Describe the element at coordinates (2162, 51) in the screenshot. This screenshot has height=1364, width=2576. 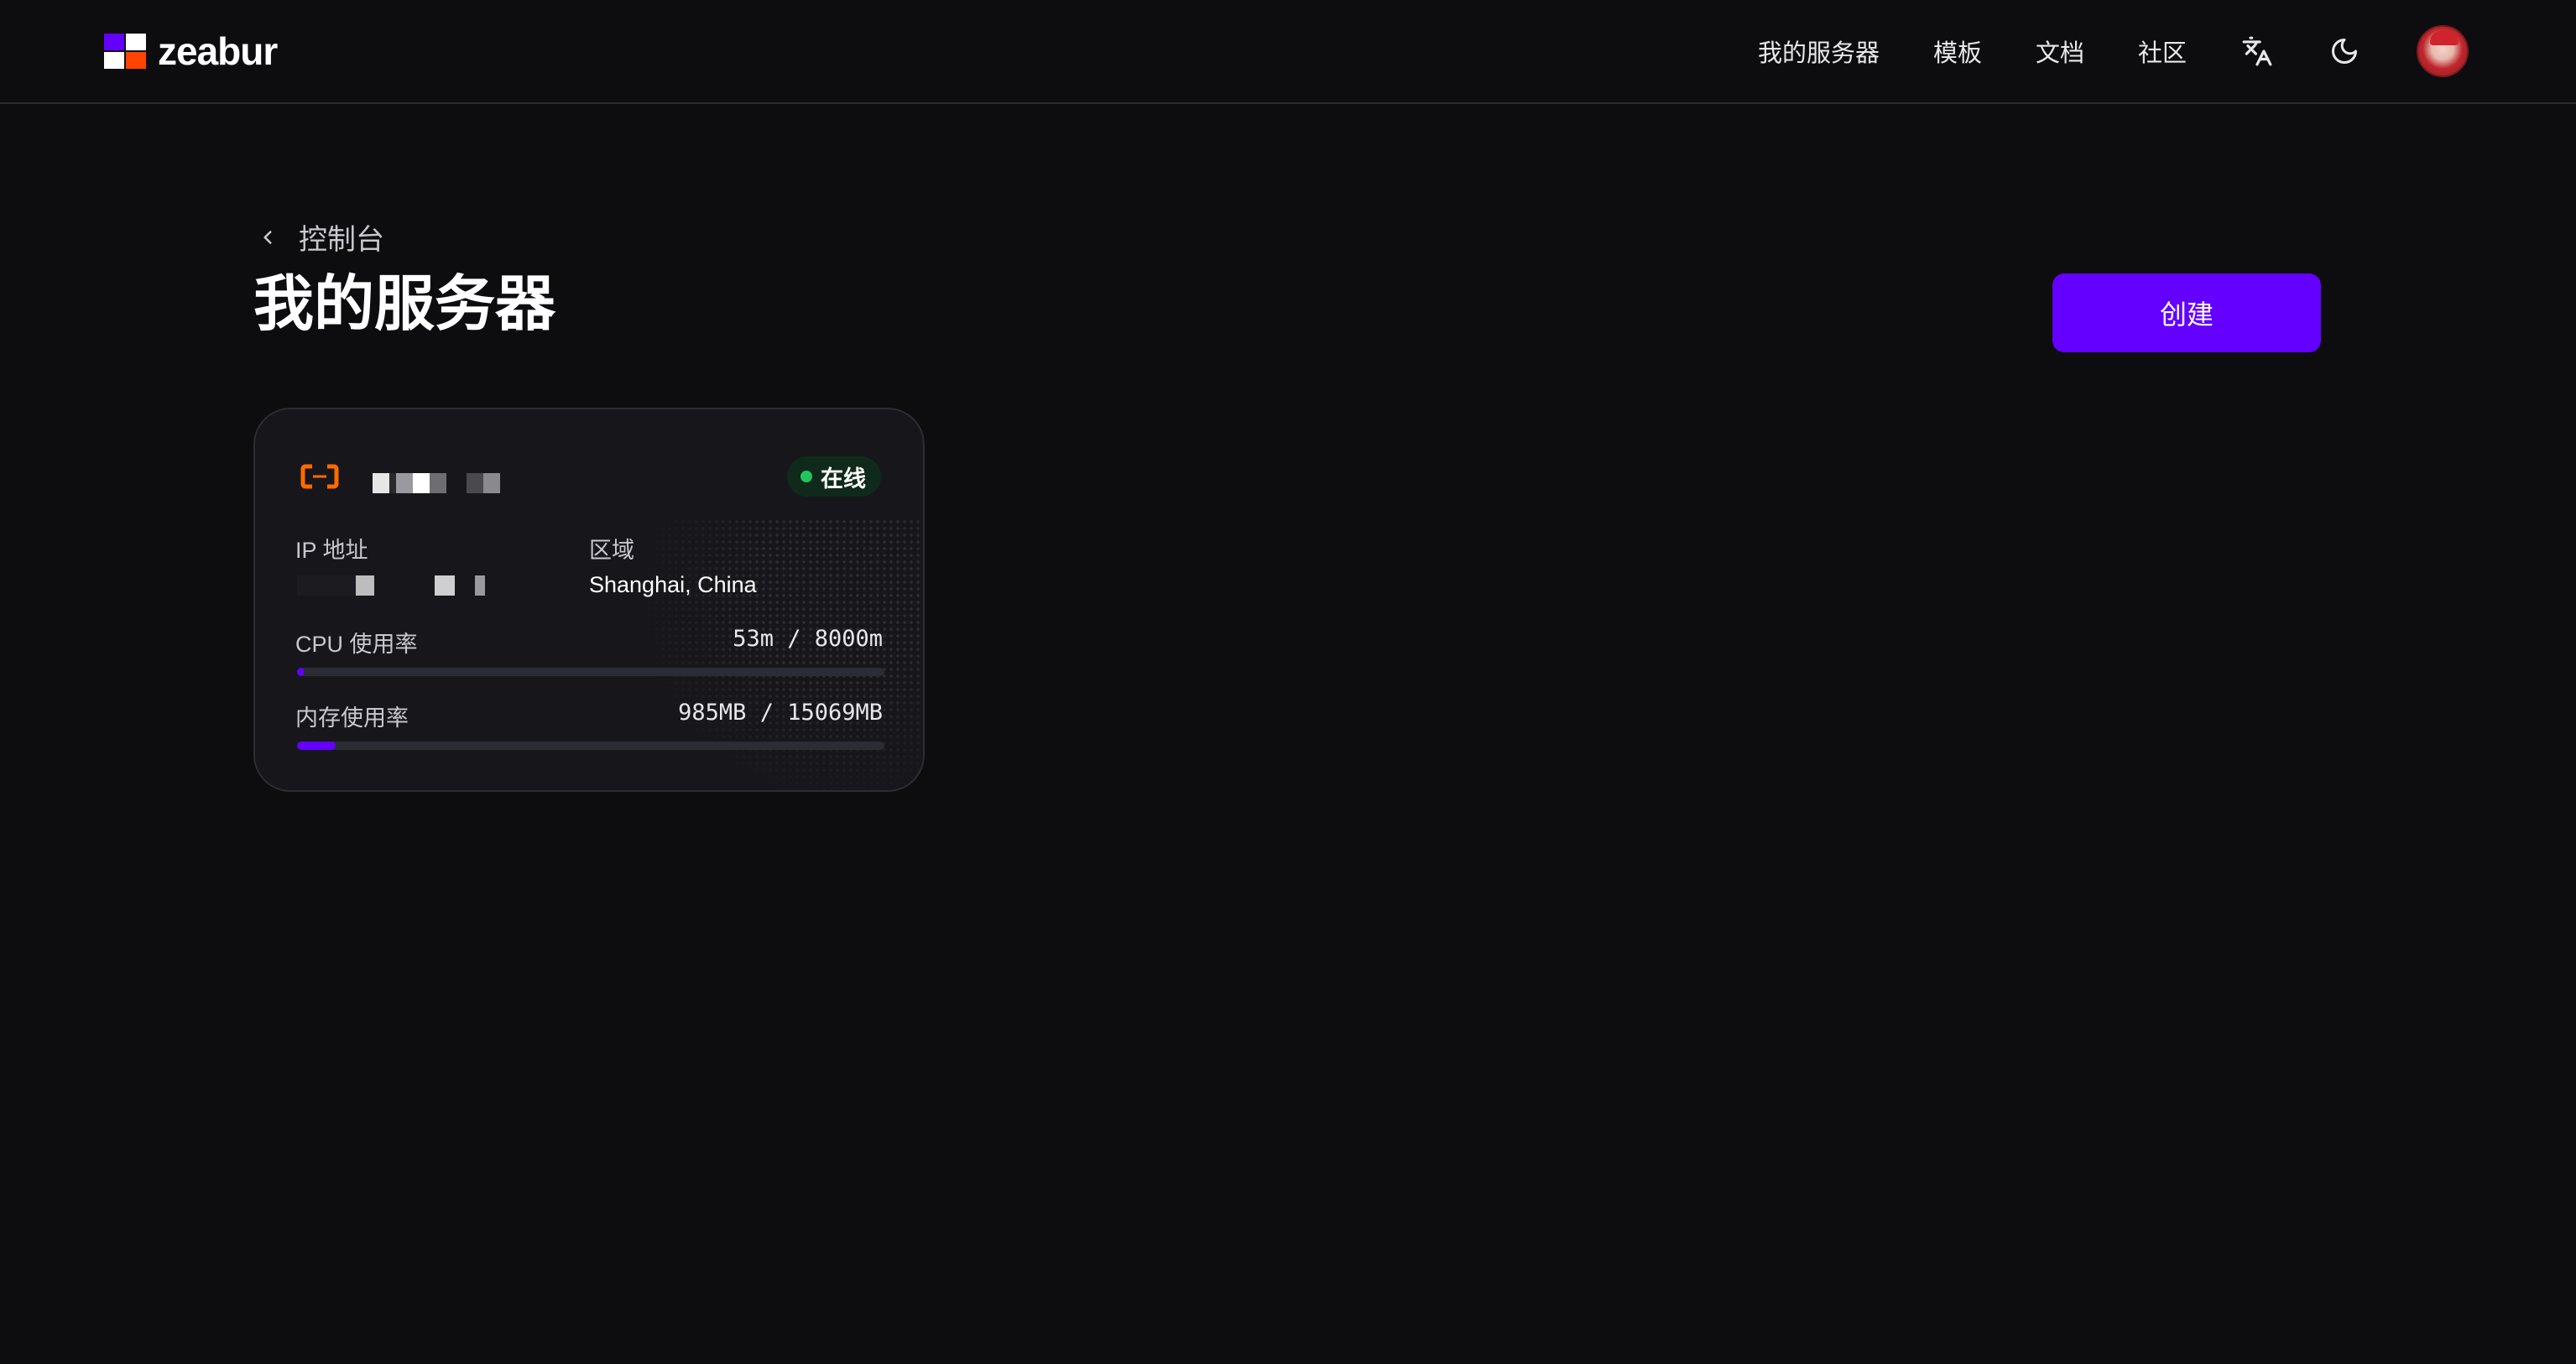
I see `nav-community: 社区` at that location.